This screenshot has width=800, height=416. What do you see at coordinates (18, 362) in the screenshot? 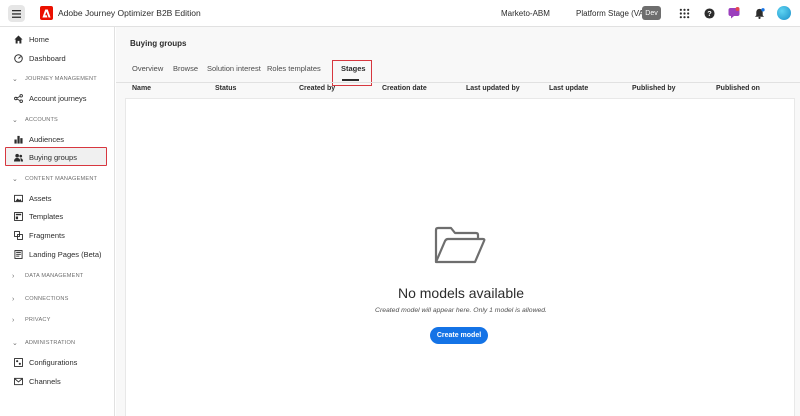
I see `configurations-icon` at bounding box center [18, 362].